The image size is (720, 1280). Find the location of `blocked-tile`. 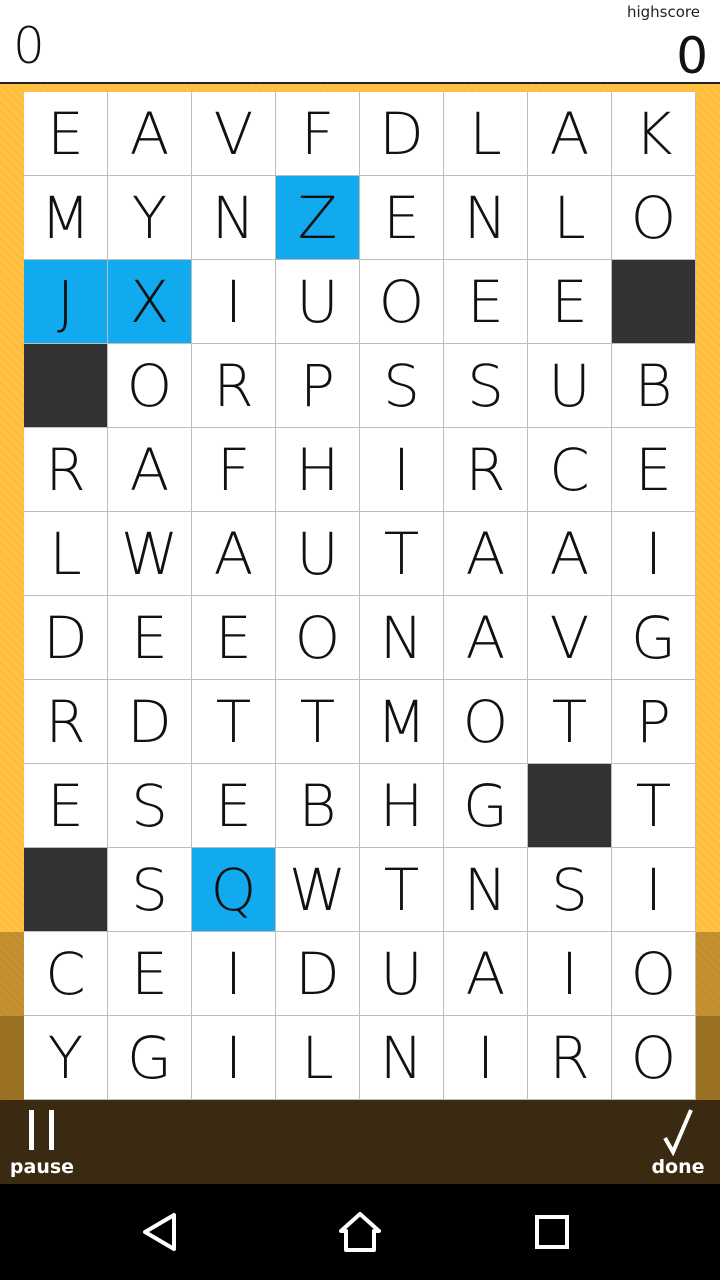

blocked-tile is located at coordinates (570, 806).